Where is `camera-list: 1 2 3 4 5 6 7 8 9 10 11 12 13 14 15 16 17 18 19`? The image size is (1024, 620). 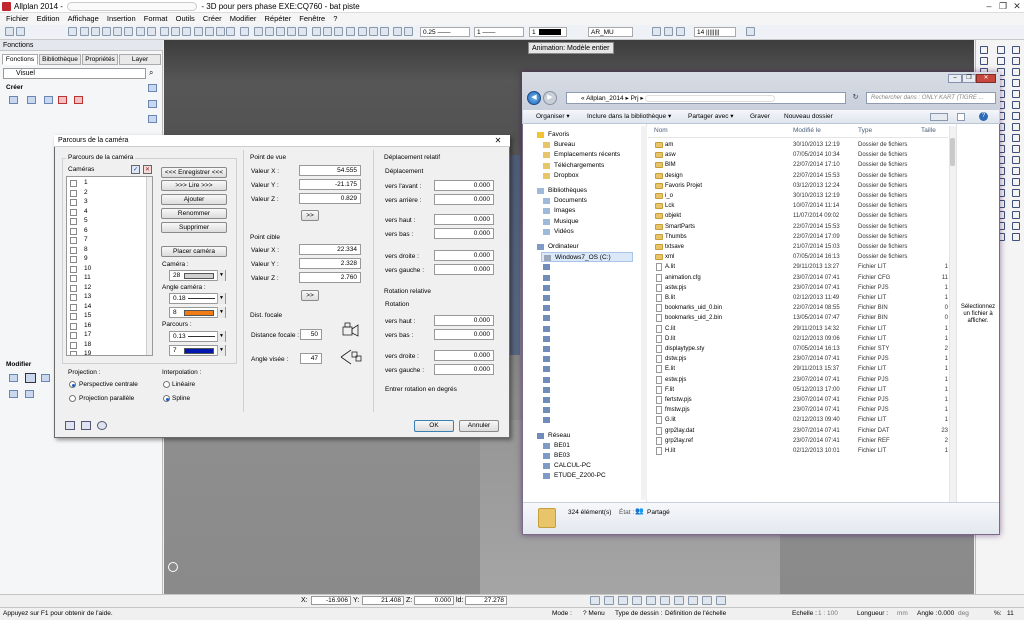 camera-list: 1 2 3 4 5 6 7 8 9 10 11 12 13 14 15 16 17 18 19 is located at coordinates (109, 266).